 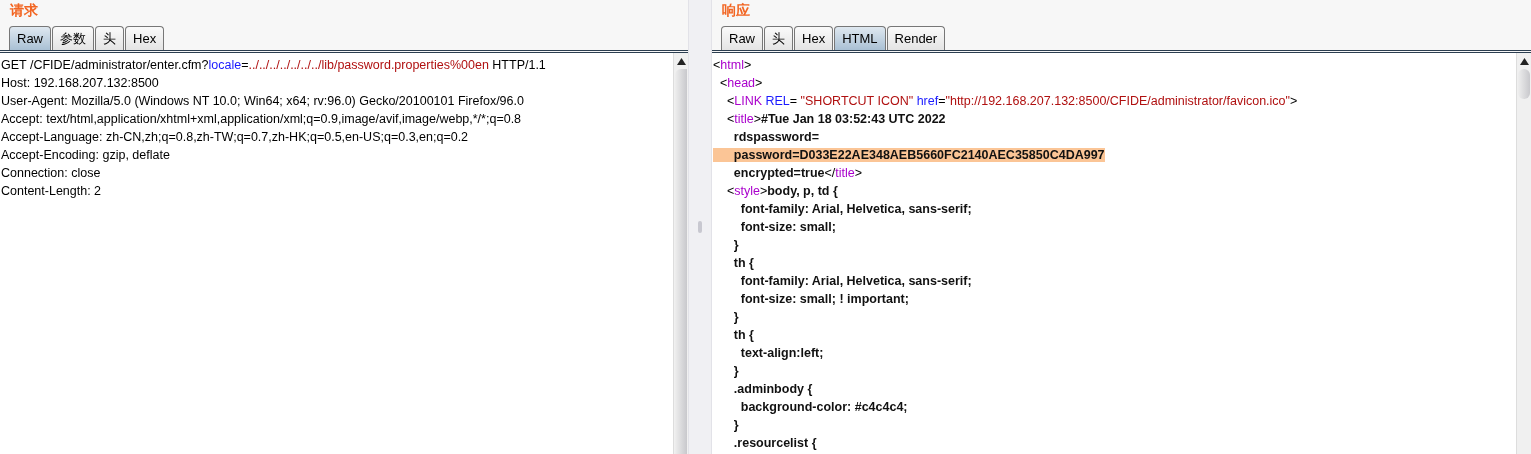 What do you see at coordinates (51, 191) in the screenshot?
I see `code-line: Content-Length: 2` at bounding box center [51, 191].